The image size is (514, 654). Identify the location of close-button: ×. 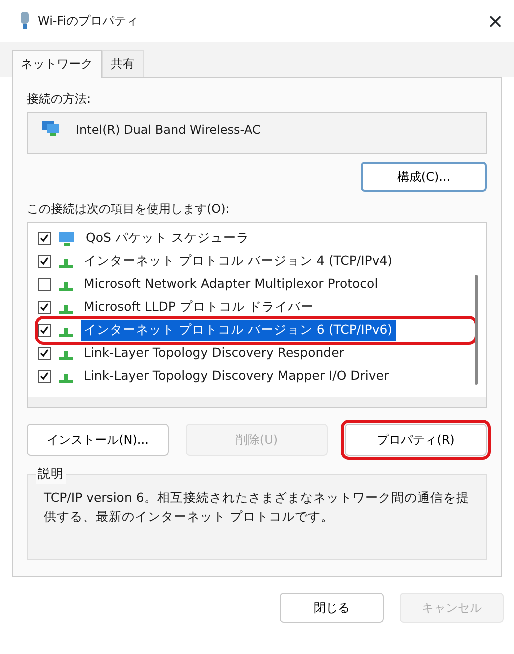
(495, 21).